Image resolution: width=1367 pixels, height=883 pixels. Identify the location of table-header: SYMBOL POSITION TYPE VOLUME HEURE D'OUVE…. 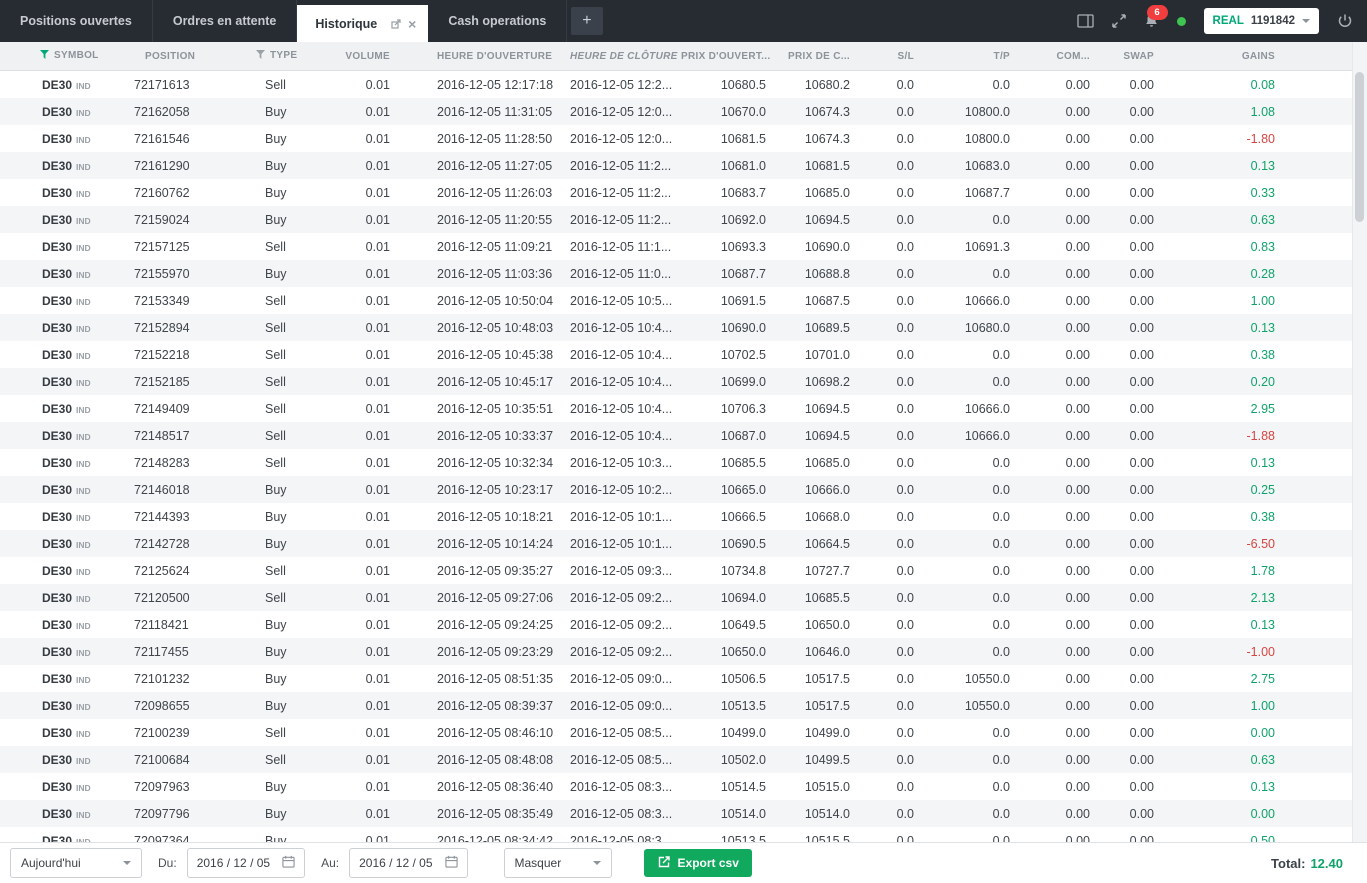
(676, 56).